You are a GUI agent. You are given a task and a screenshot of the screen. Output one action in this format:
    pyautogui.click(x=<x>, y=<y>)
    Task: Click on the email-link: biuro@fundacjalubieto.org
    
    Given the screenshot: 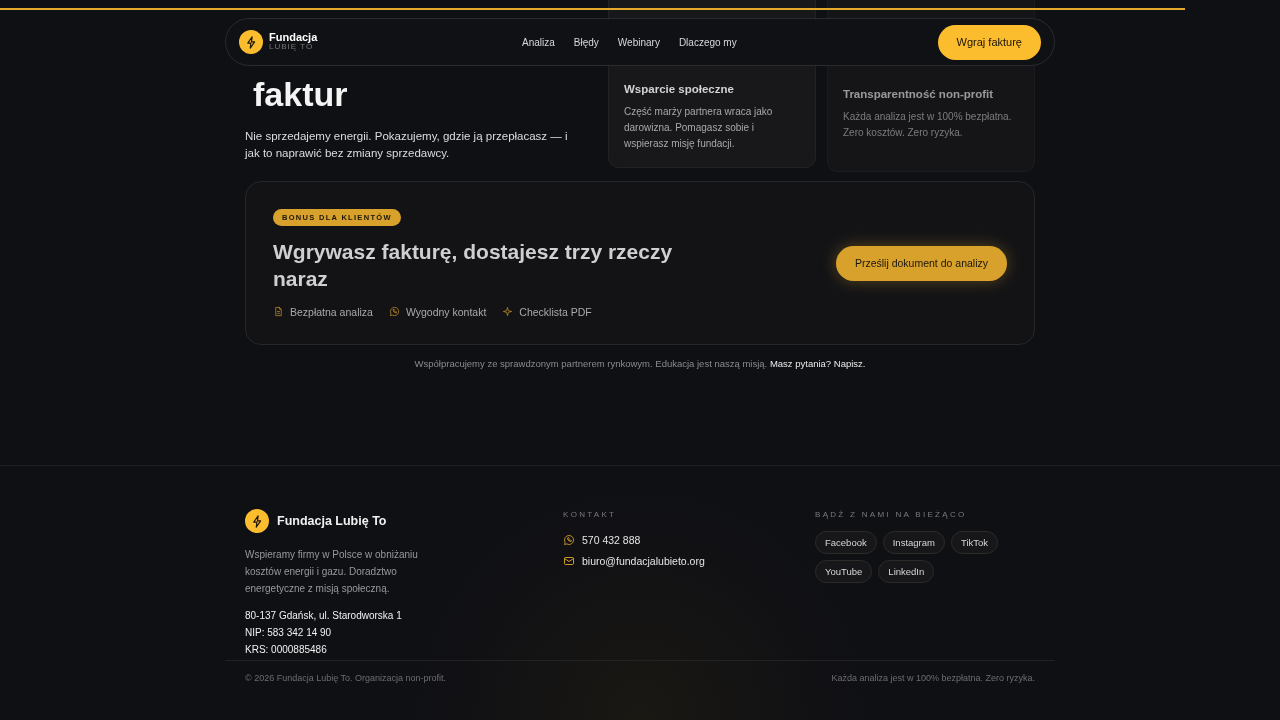 What is the action you would take?
    pyautogui.click(x=643, y=561)
    